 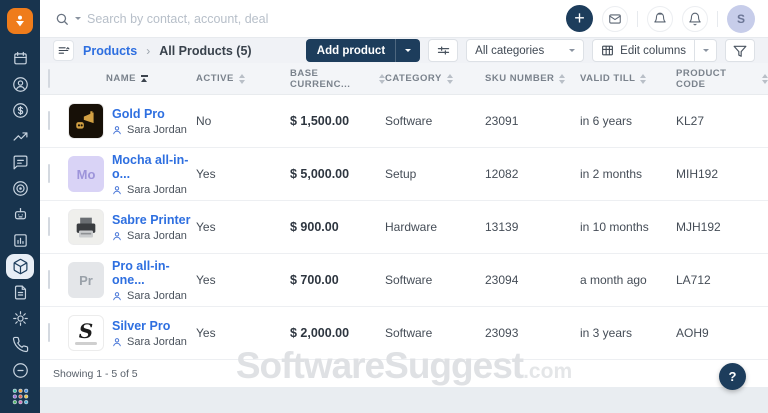 What do you see at coordinates (20, 214) in the screenshot?
I see `sidebar-item-bot` at bounding box center [20, 214].